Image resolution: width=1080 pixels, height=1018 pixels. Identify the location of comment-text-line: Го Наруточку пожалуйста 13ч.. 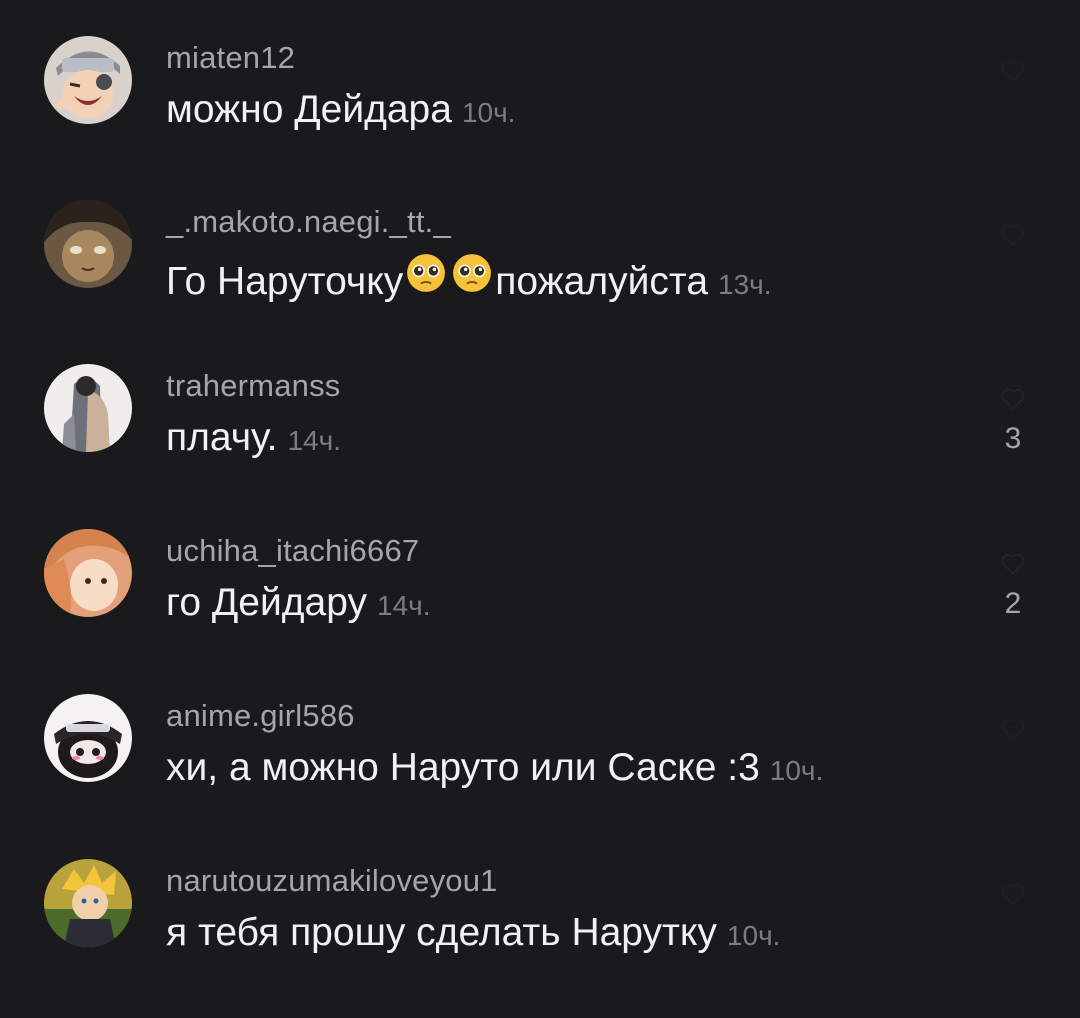
(469, 278).